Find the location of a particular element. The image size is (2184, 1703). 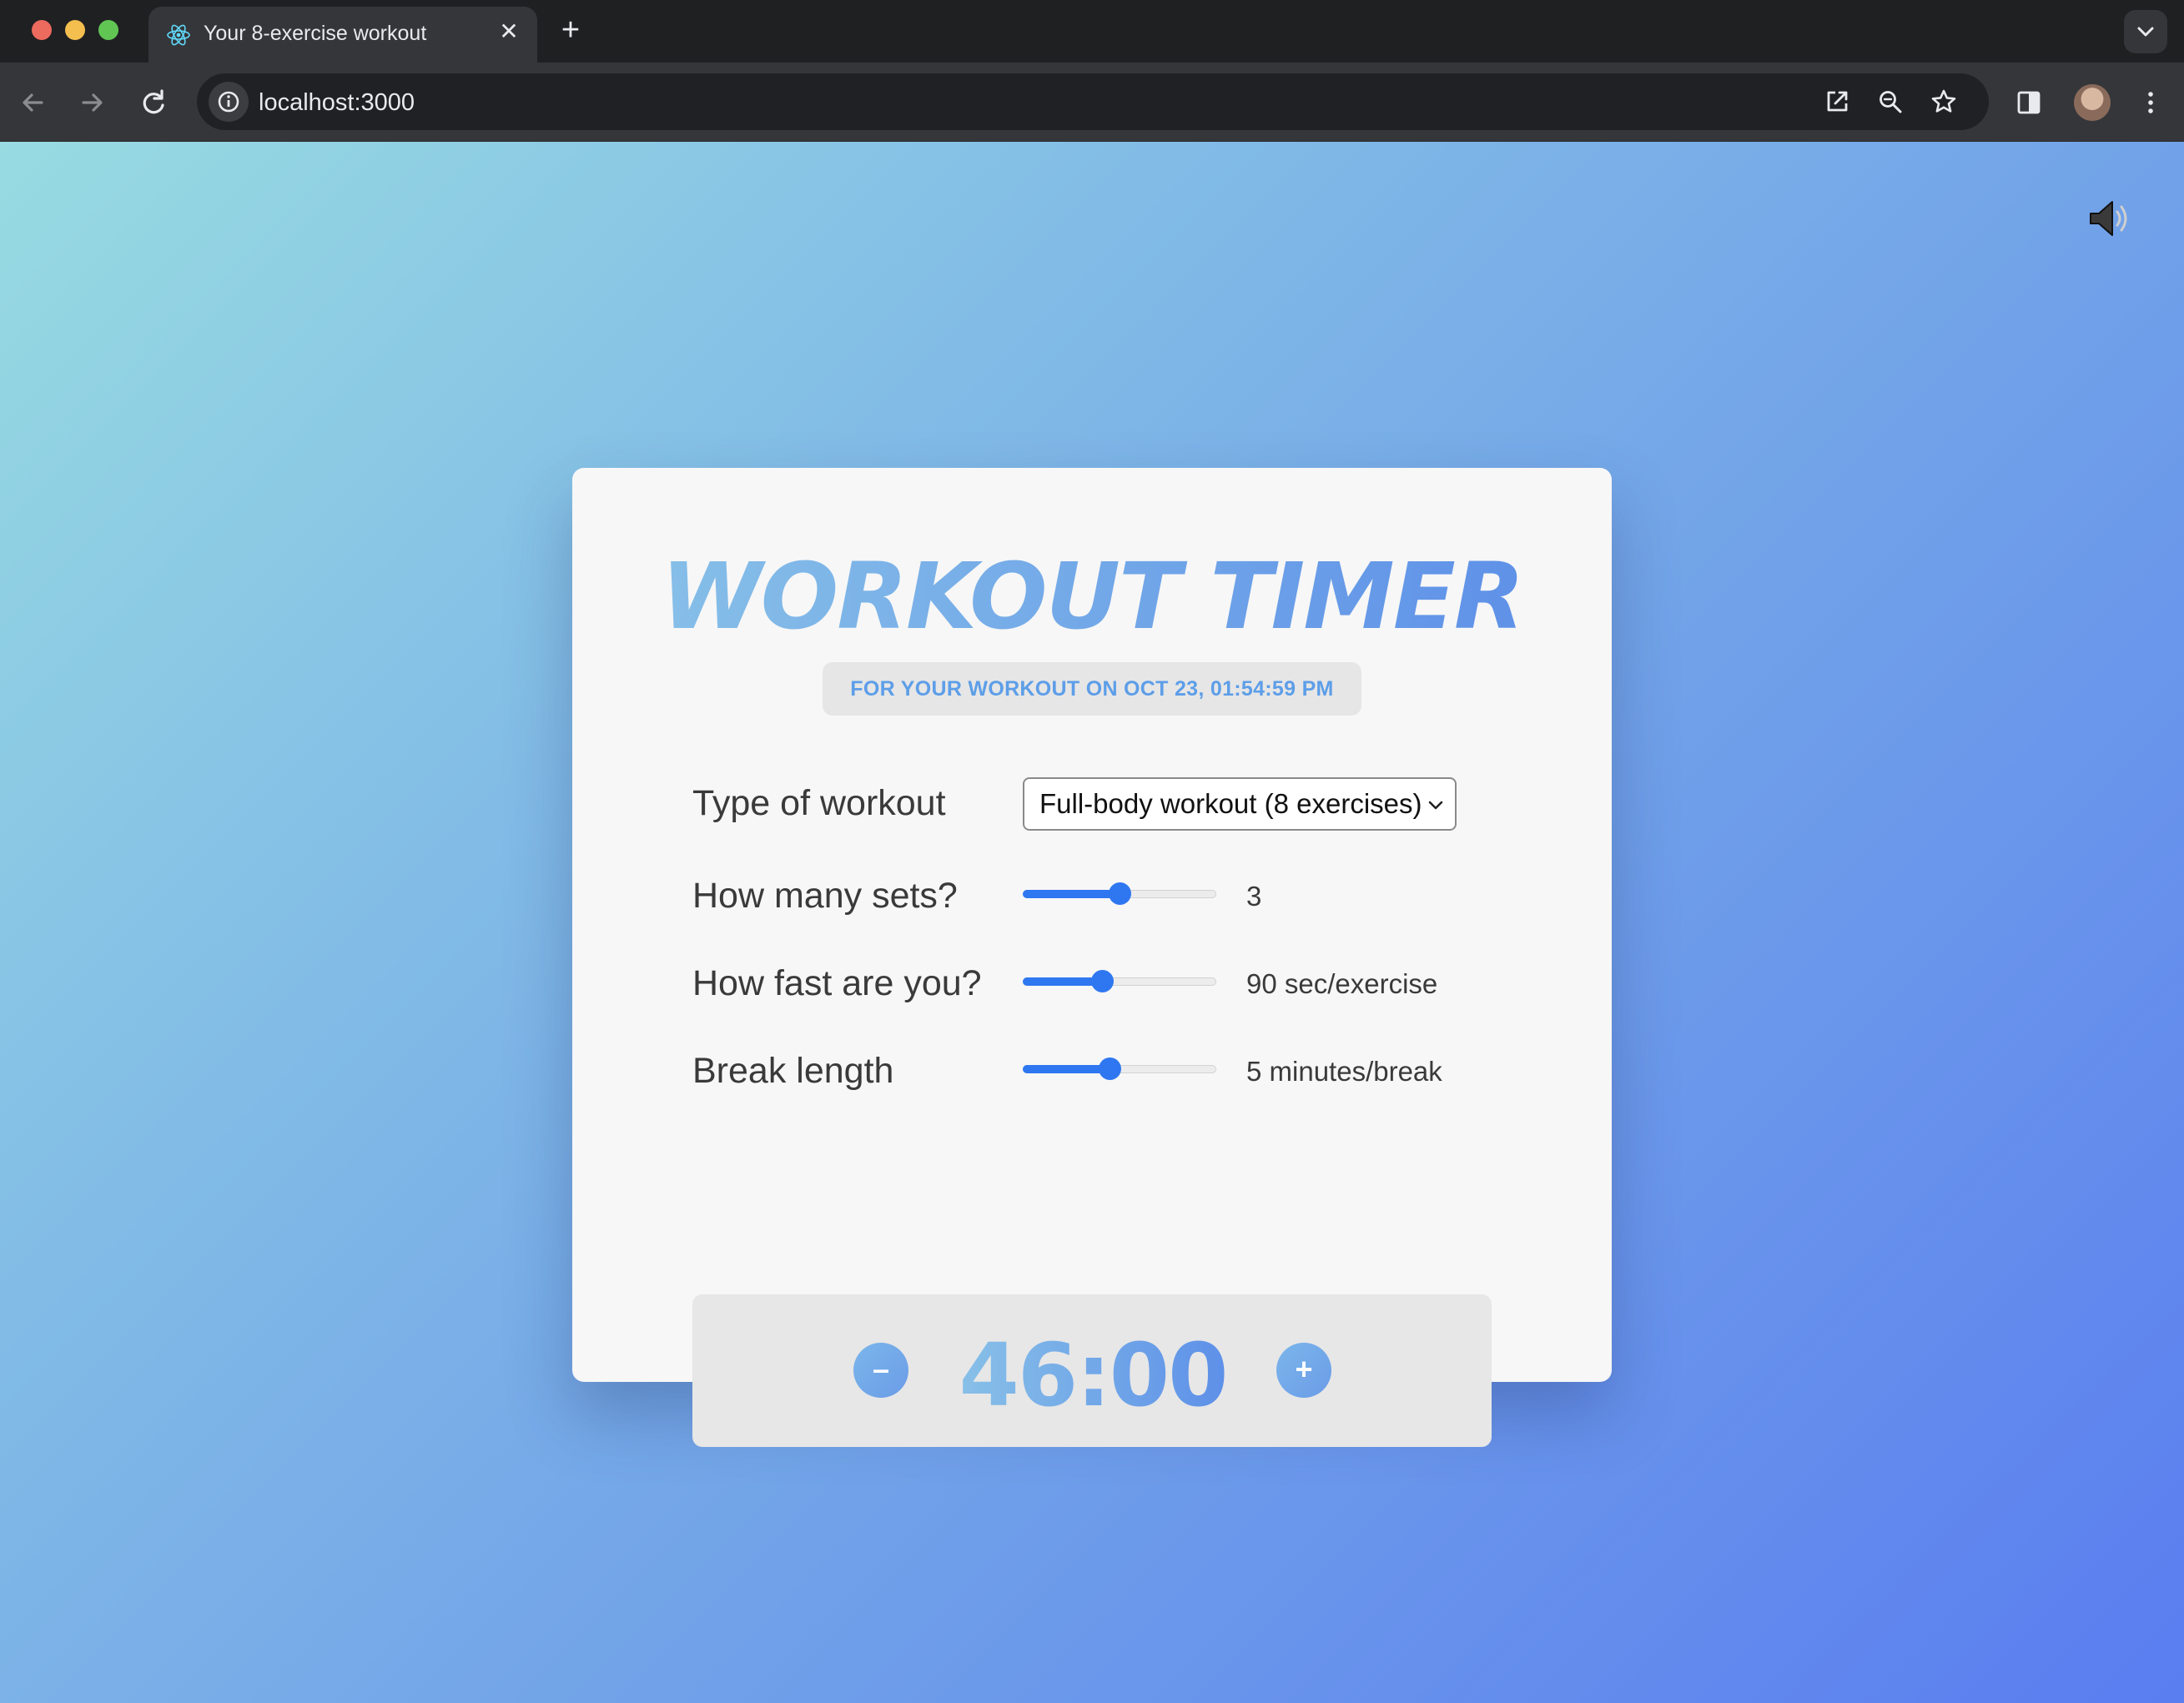

browser-tabstrip: Your 8-exercise workout ✕ + is located at coordinates (1092, 31).